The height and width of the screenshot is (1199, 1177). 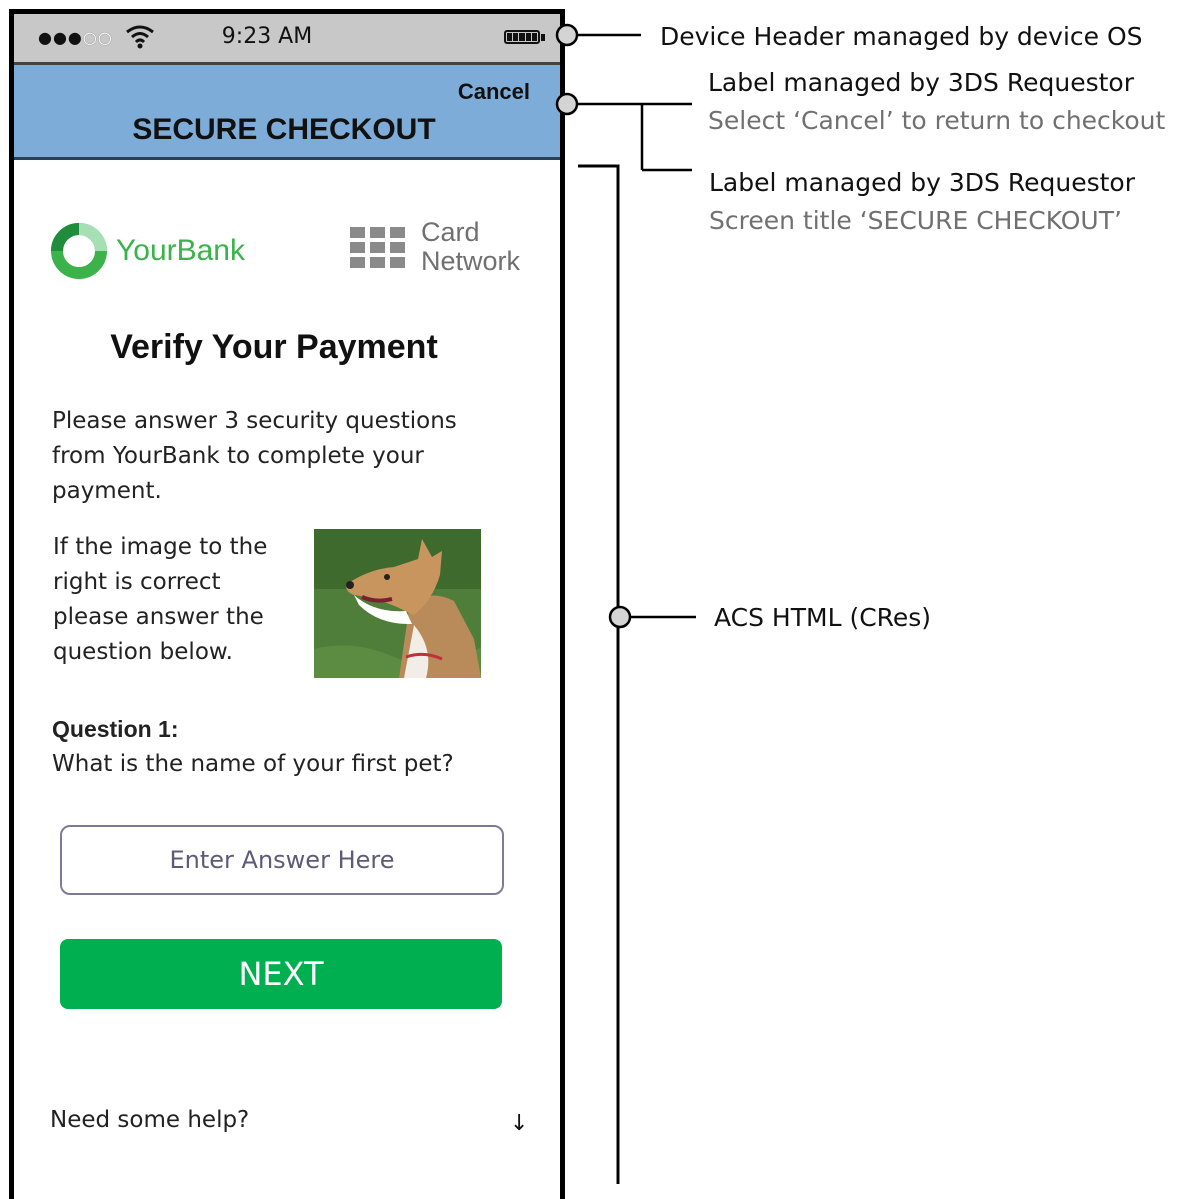 I want to click on annotation-screen-title-desc: Screen title ‘SECURE CHECKOUT’, so click(x=915, y=220).